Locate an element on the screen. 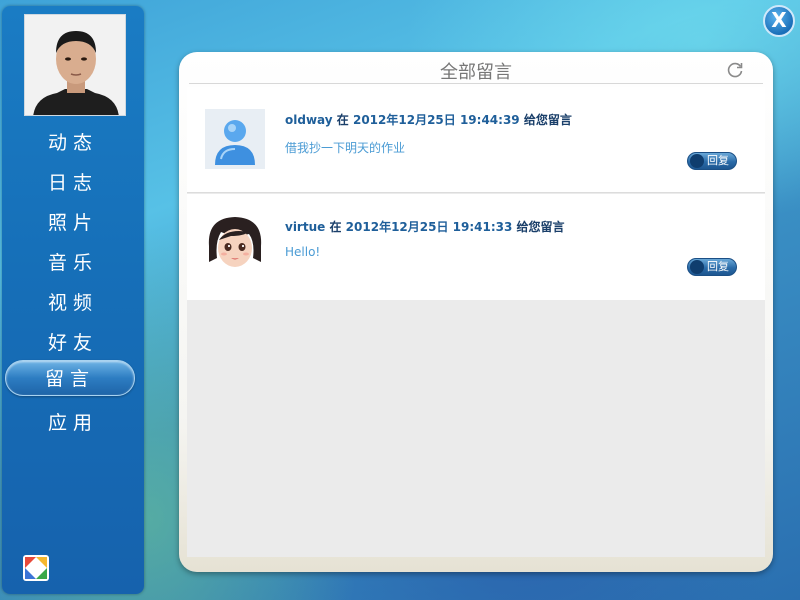  sidebar-item-music: 音乐 is located at coordinates (73, 263).